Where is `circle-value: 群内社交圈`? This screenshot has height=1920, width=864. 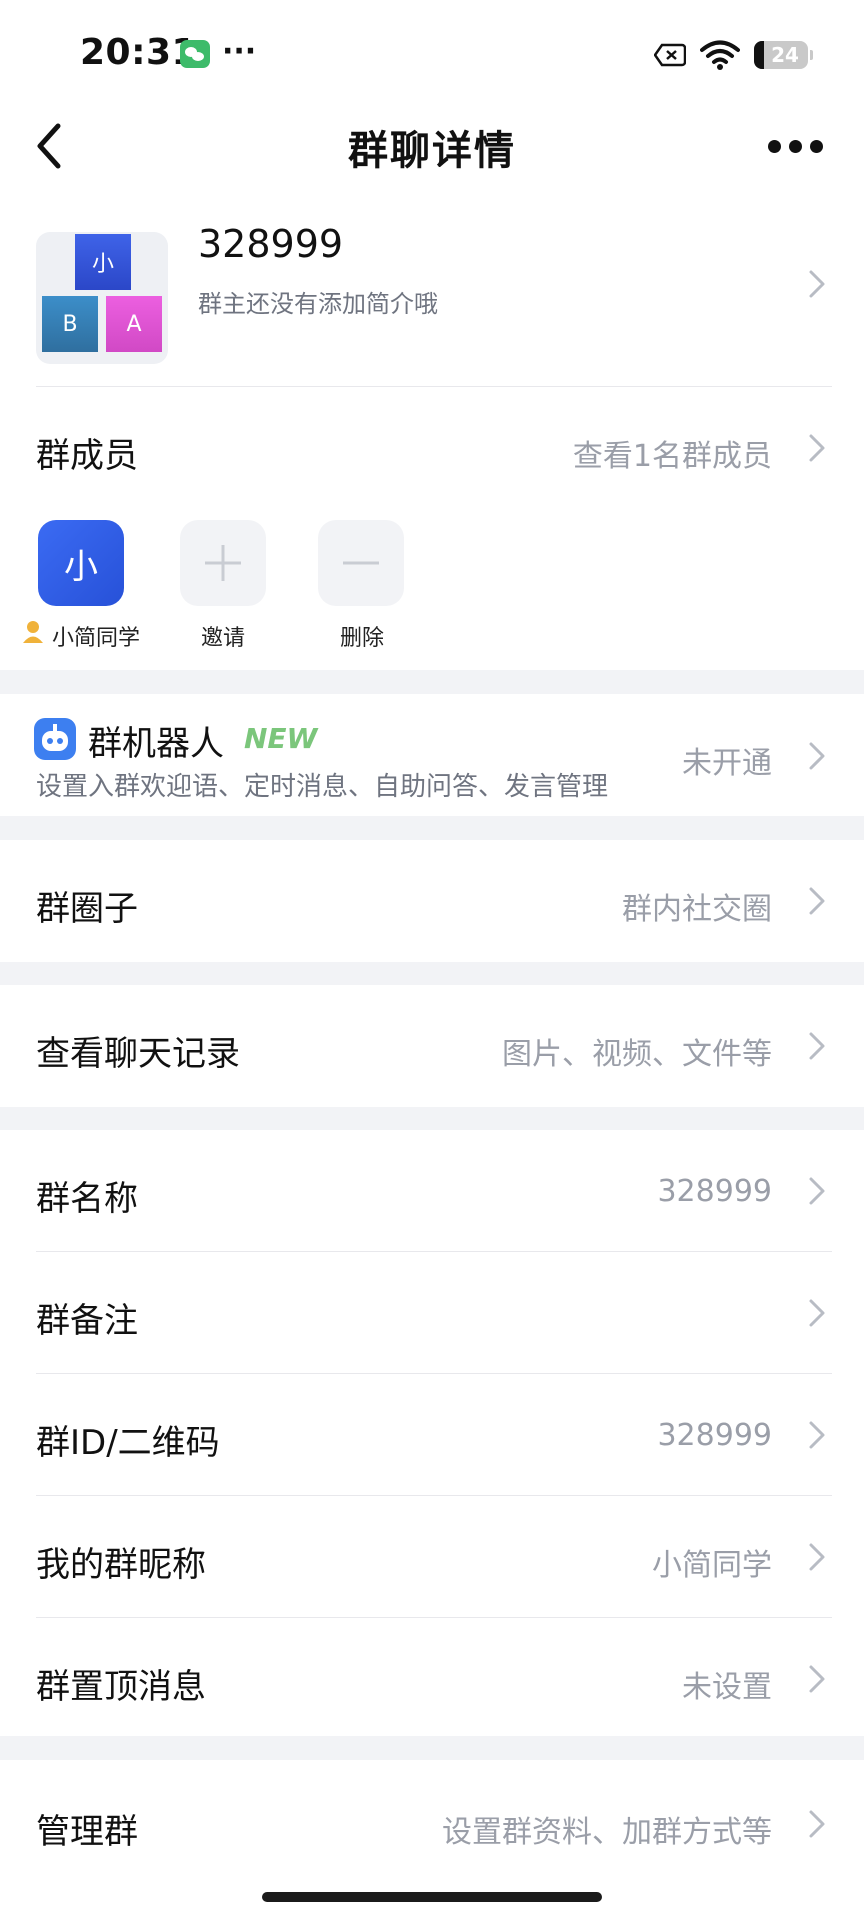 circle-value: 群内社交圈 is located at coordinates (697, 909).